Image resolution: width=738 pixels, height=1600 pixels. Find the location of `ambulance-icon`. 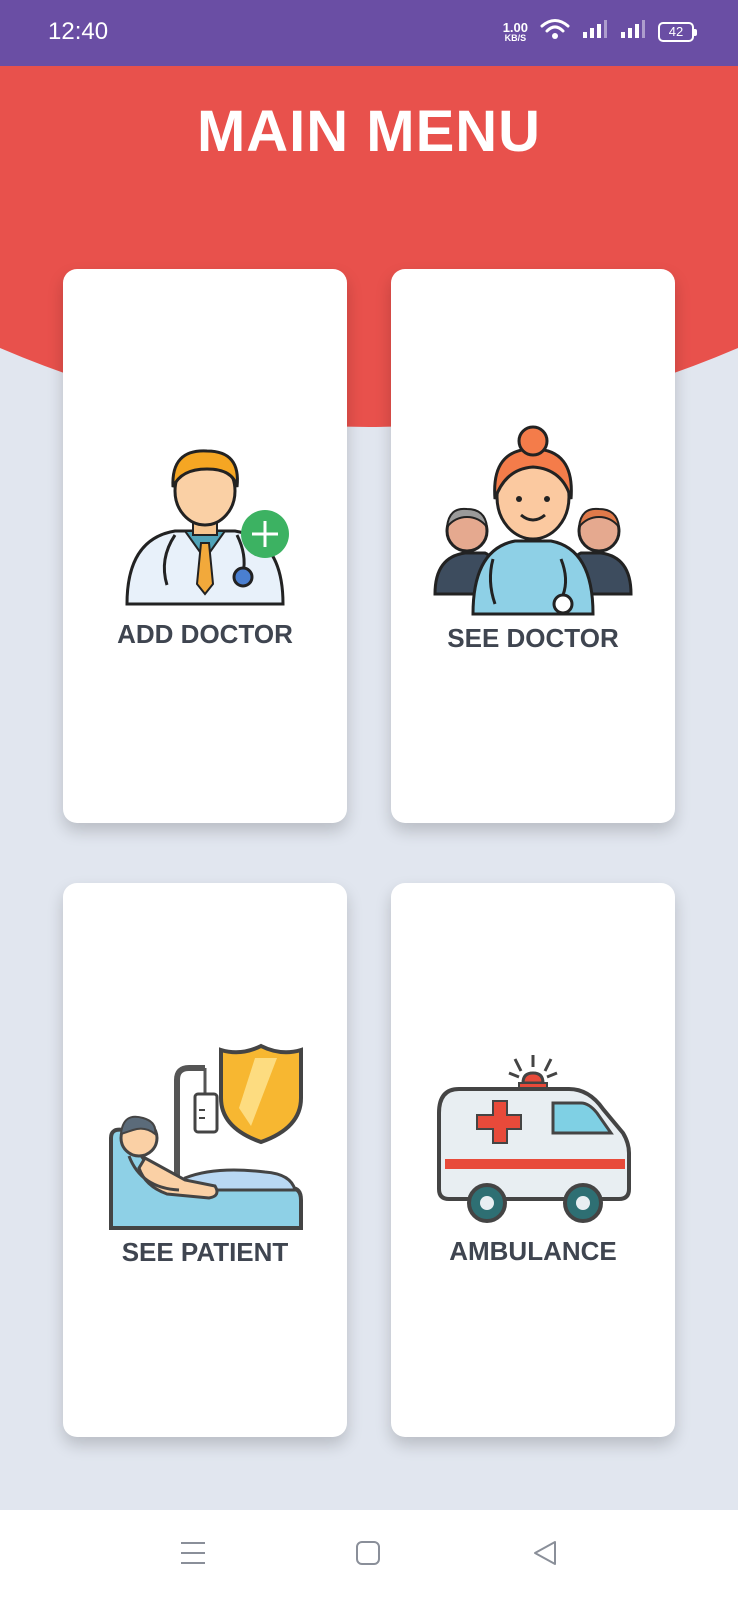

ambulance-icon is located at coordinates (533, 1140).